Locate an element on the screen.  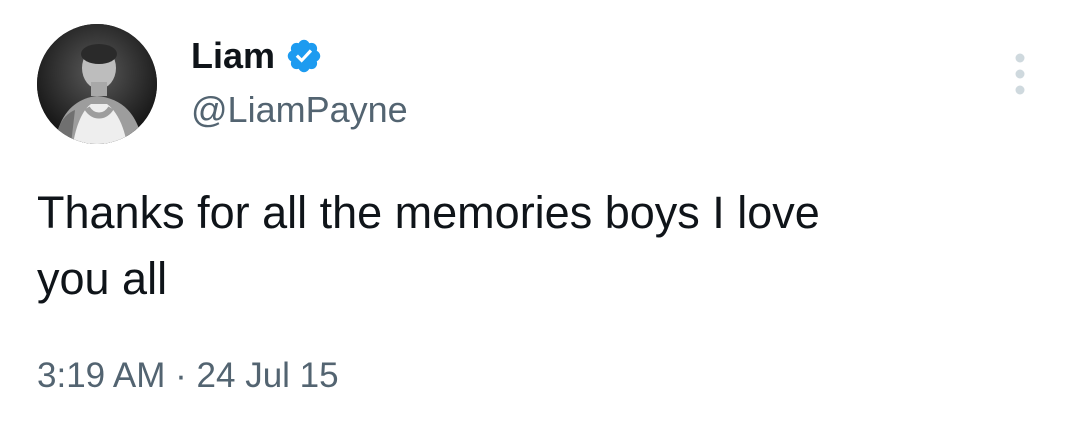
avatar-photo is located at coordinates (97, 84).